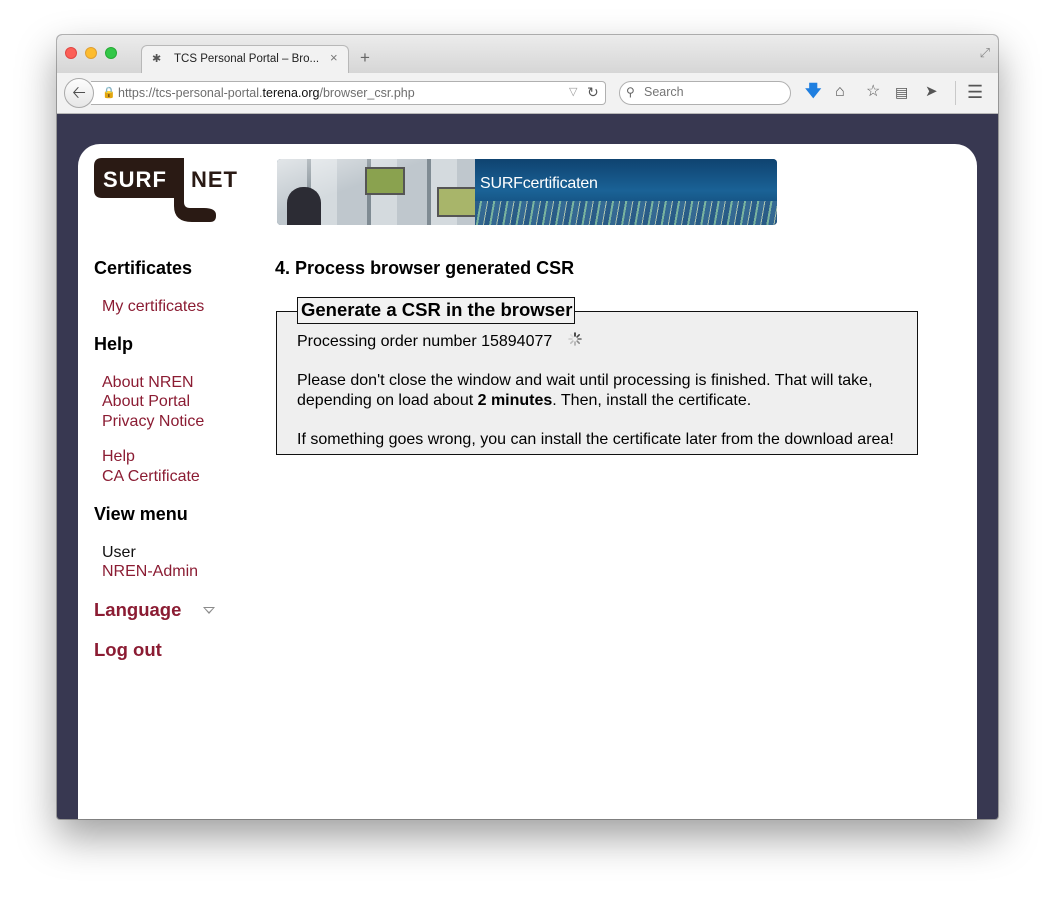 The width and height of the screenshot is (1055, 898). Describe the element at coordinates (119, 552) in the screenshot. I see `view-user-current: User` at that location.